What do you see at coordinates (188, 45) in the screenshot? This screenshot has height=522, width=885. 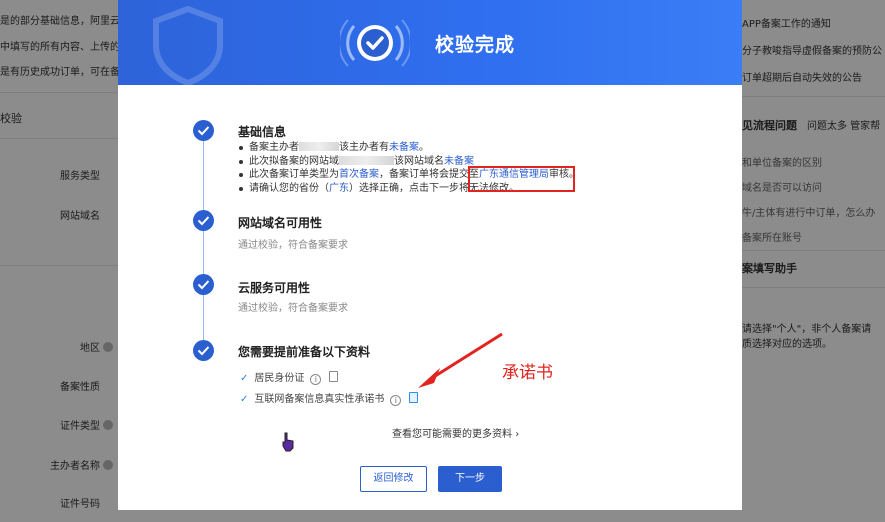 I see `shield-icon` at bounding box center [188, 45].